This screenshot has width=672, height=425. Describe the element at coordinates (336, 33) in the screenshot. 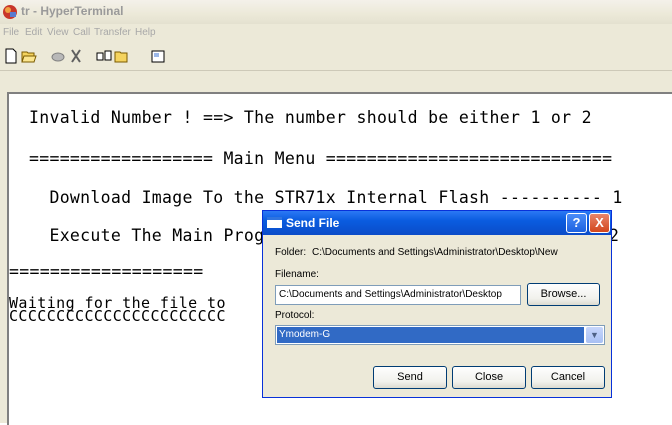

I see `menu-bar: File Edit View Call Transfer Help` at that location.